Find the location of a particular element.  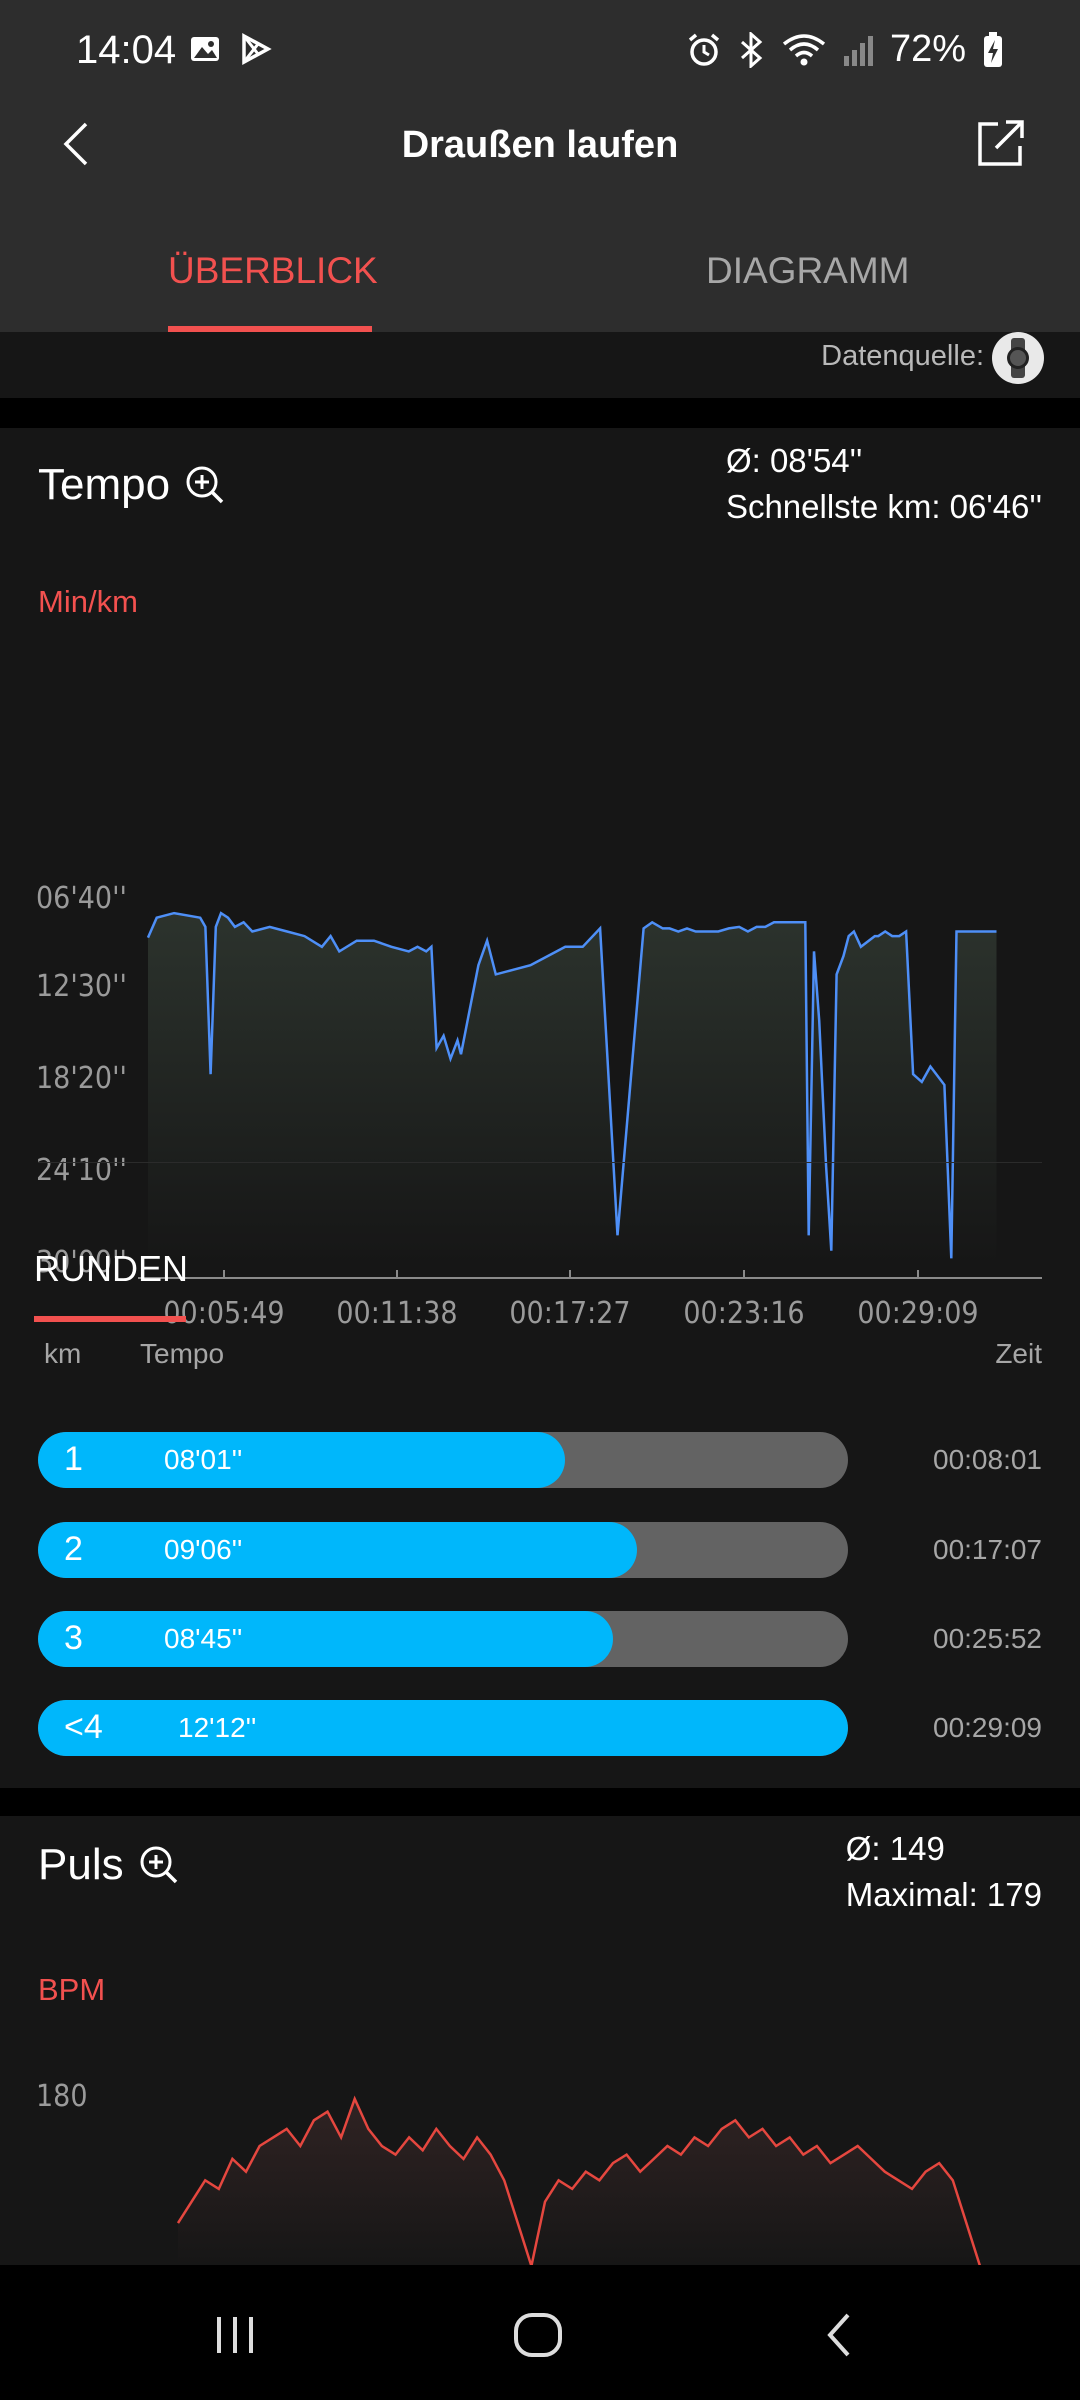

pulse-chart: 180 is located at coordinates (509, 2172).